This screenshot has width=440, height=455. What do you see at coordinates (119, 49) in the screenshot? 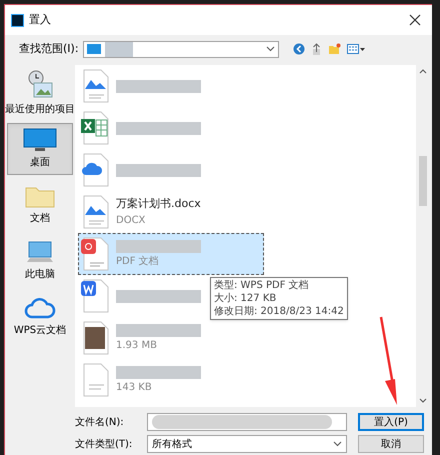
I see `blurred-block` at bounding box center [119, 49].